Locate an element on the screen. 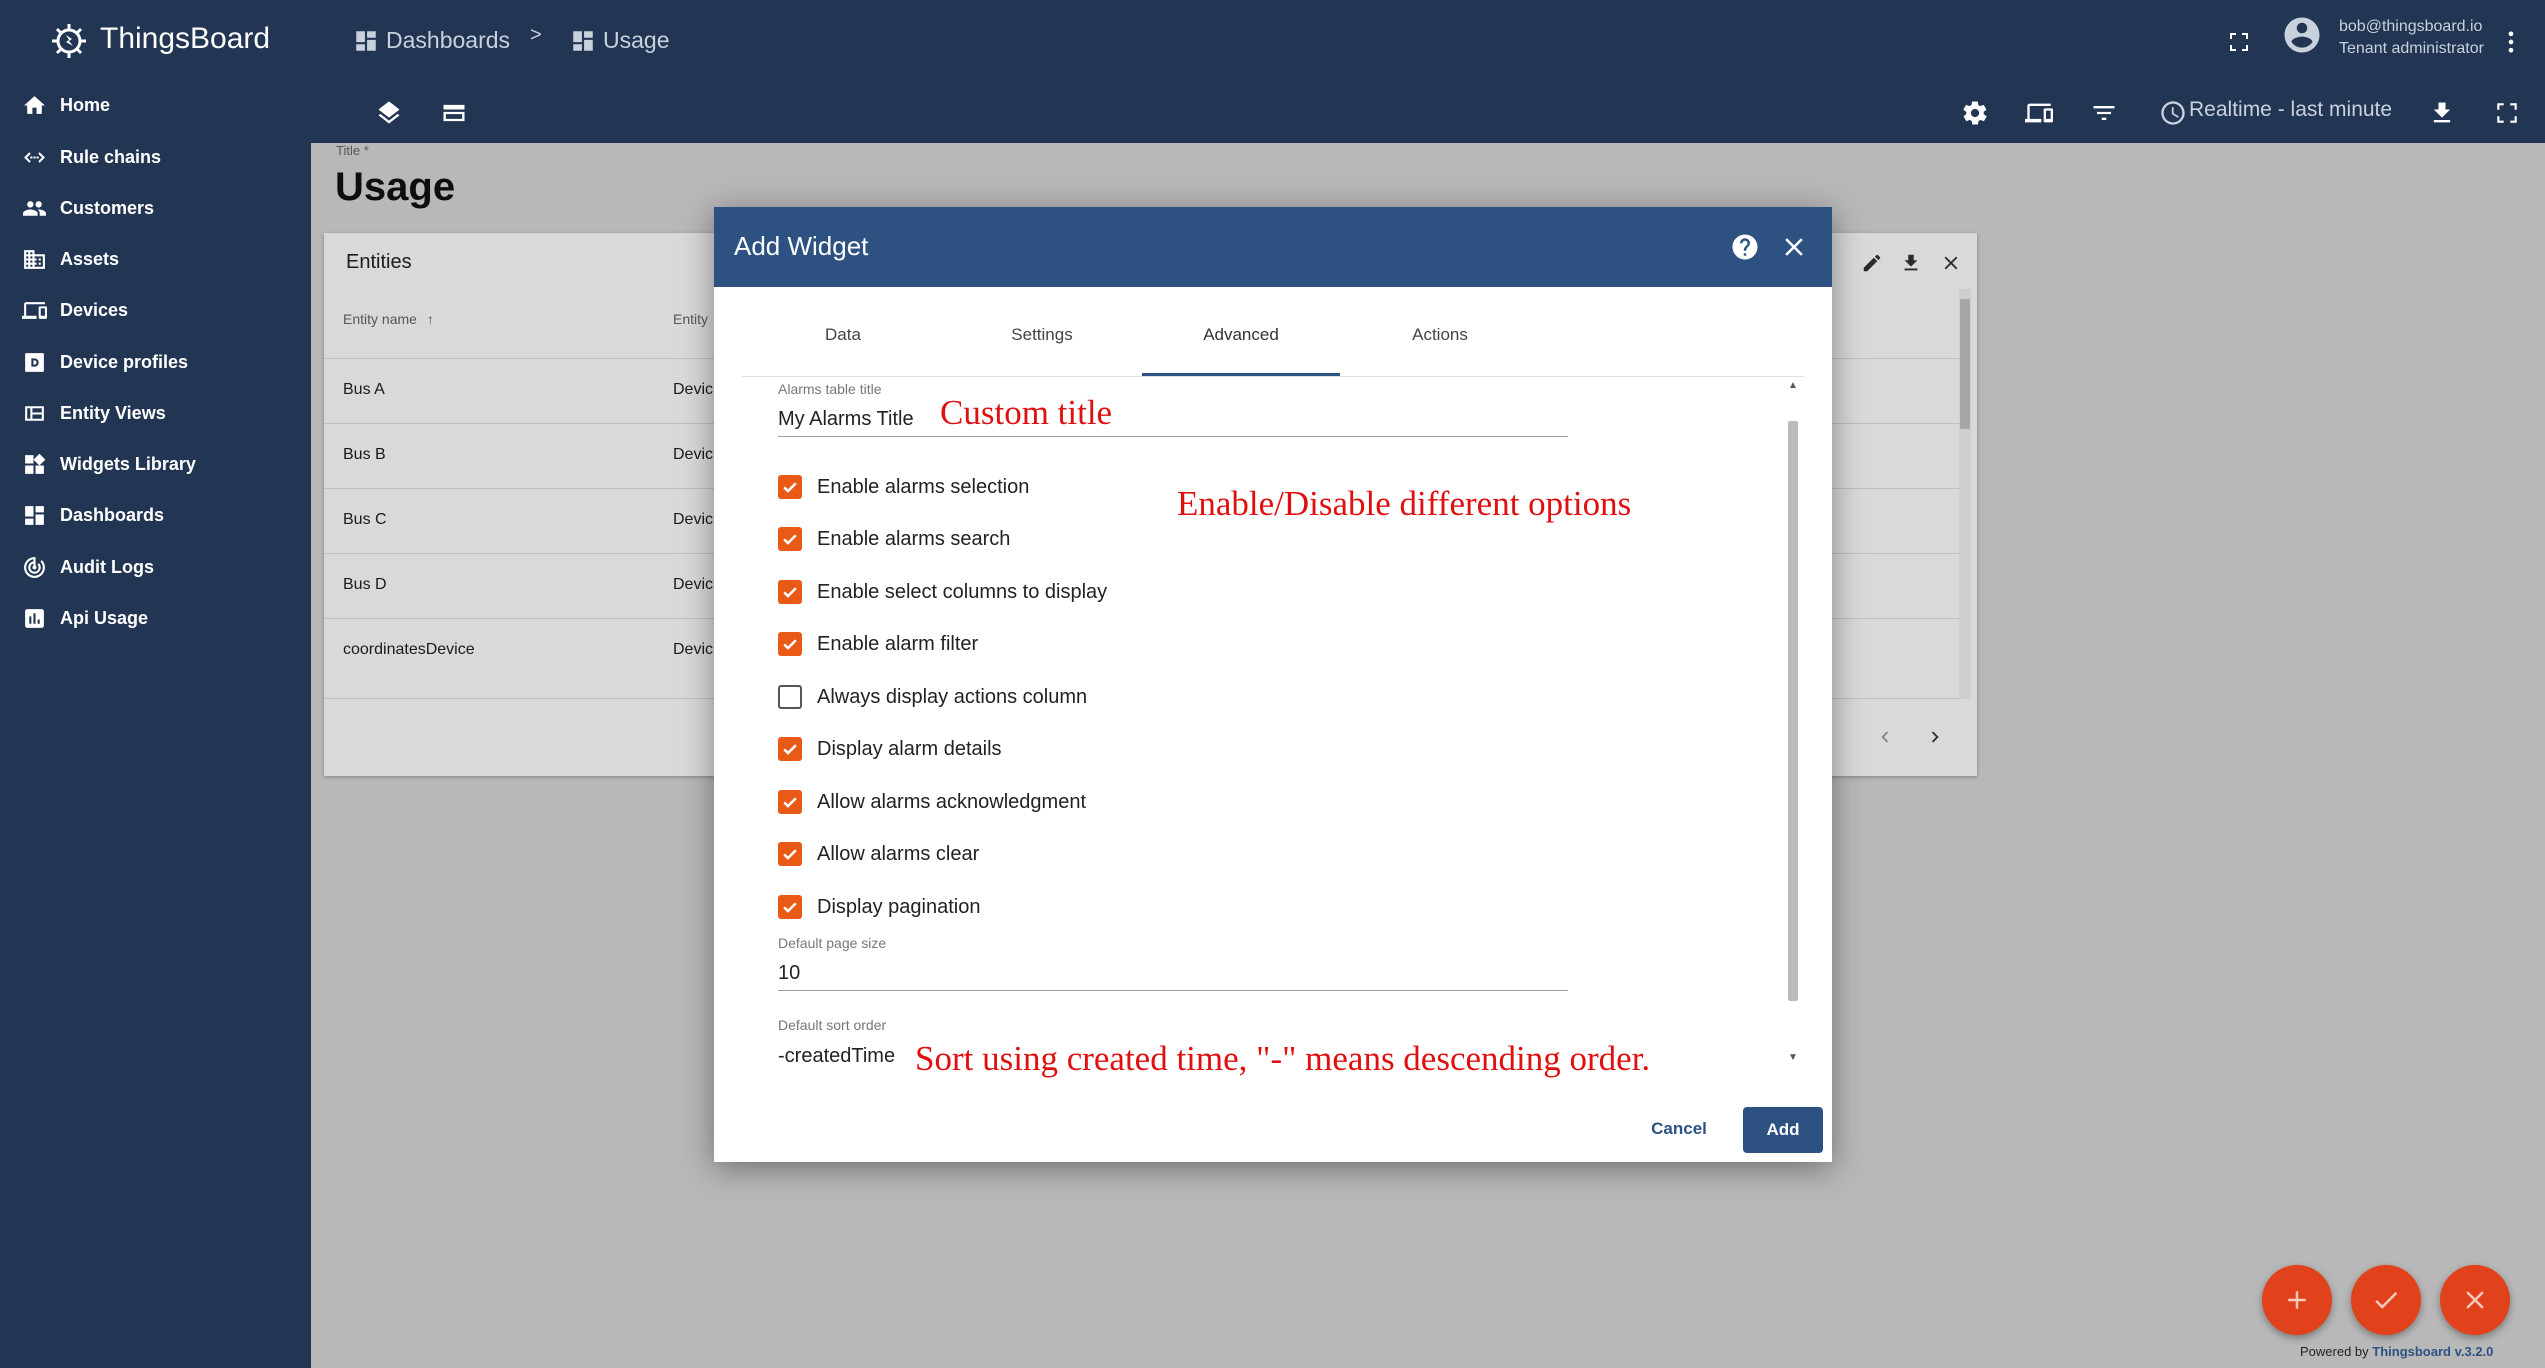 The height and width of the screenshot is (1368, 2545). tab-settings: Settings is located at coordinates (1042, 335).